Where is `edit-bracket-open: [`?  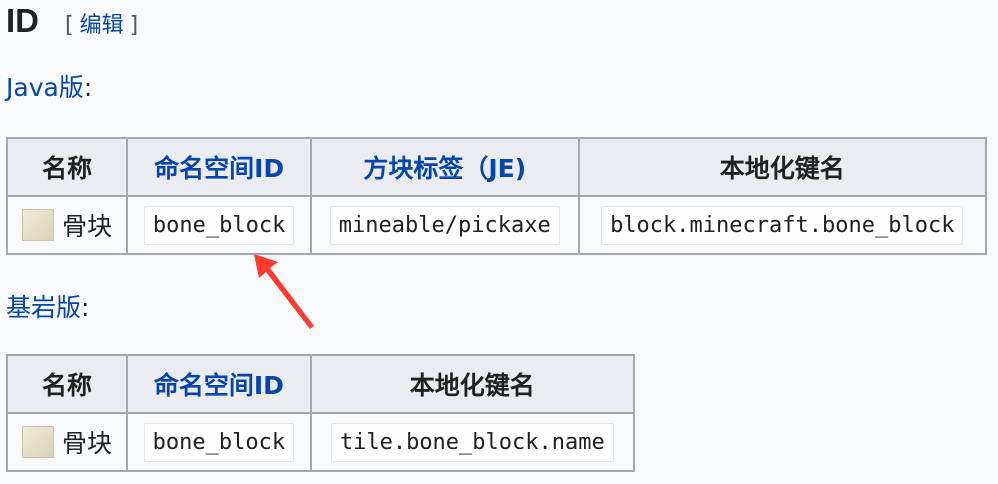
edit-bracket-open: [ is located at coordinates (69, 25).